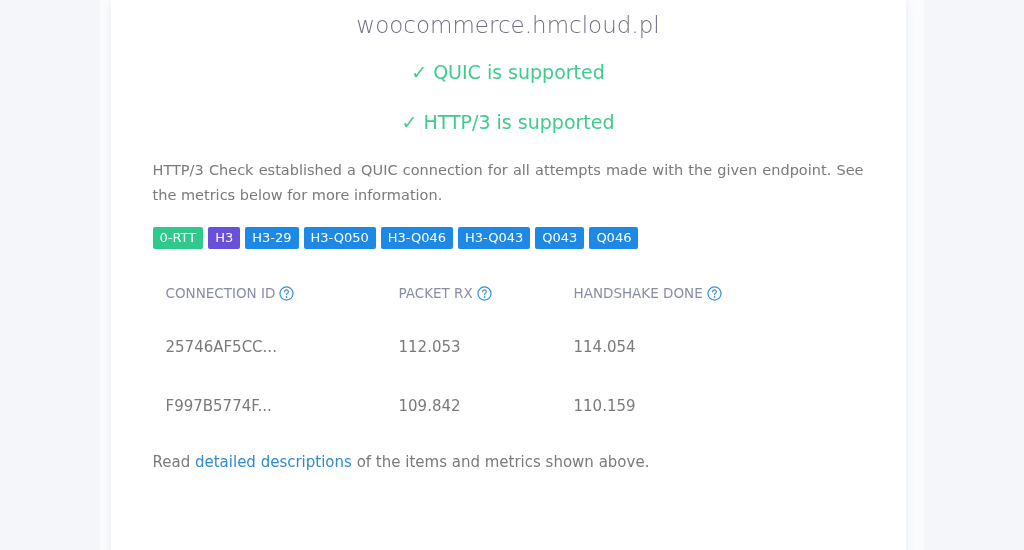 The image size is (1024, 550). What do you see at coordinates (604, 346) in the screenshot?
I see `table-cell: 114.054` at bounding box center [604, 346].